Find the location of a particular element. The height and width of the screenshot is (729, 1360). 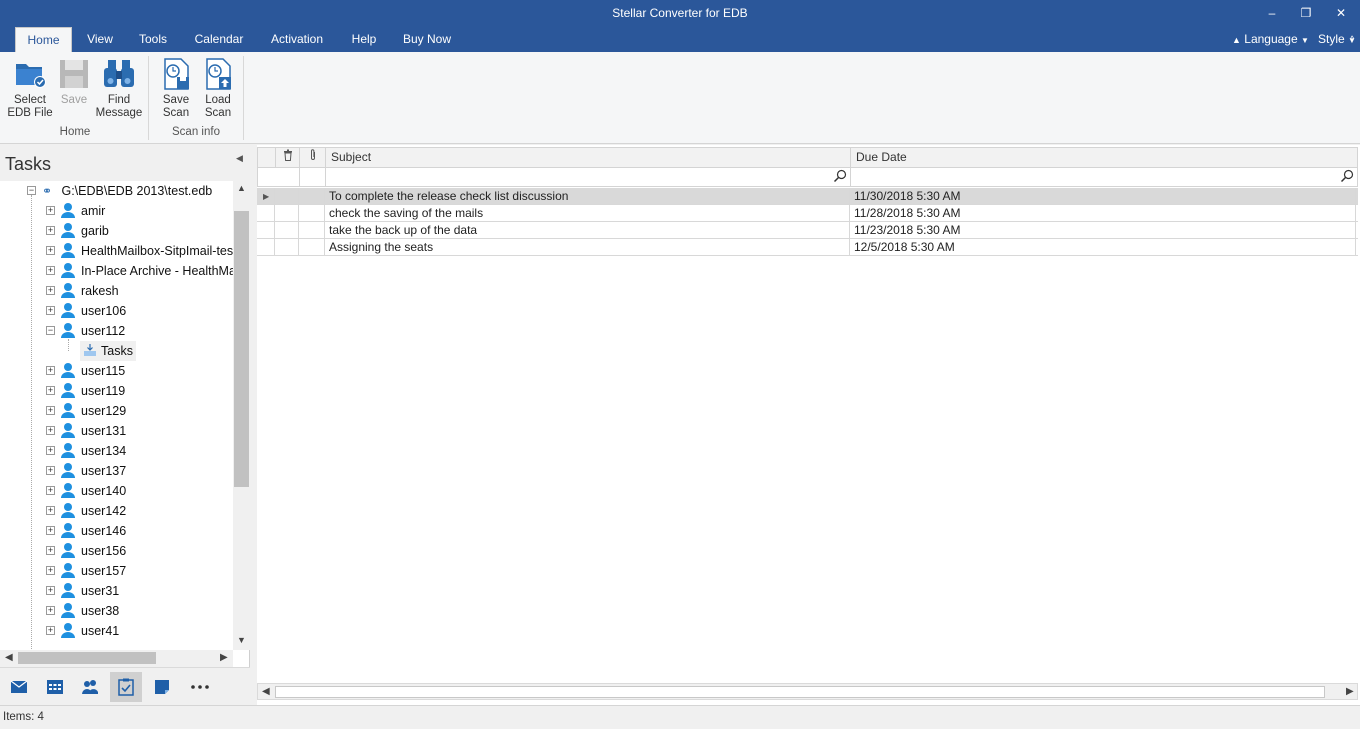

filter-row is located at coordinates (807, 177).